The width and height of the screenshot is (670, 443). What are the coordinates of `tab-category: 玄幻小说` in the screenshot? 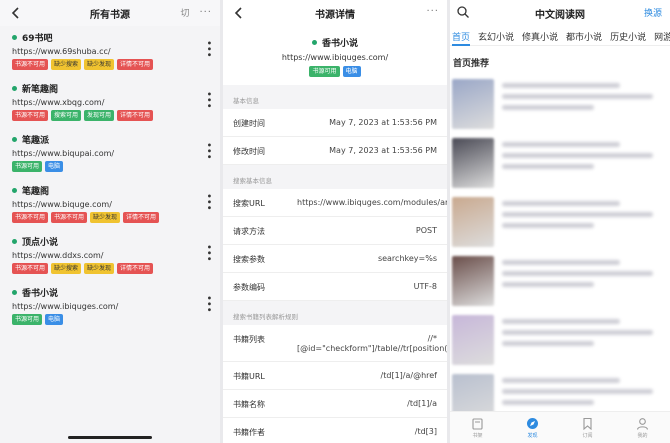 It's located at (496, 37).